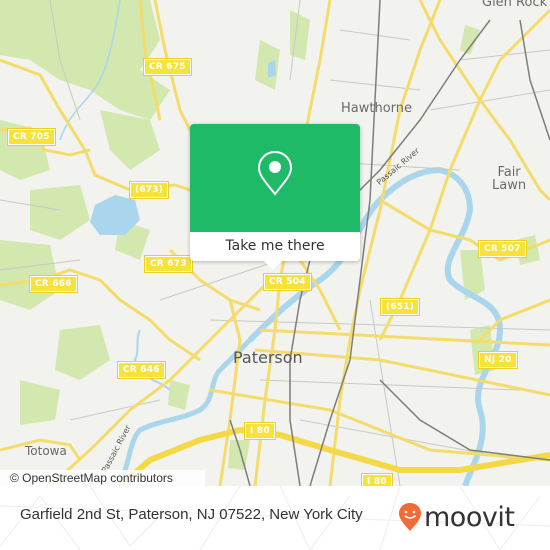 The image size is (550, 550). Describe the element at coordinates (515, 5) in the screenshot. I see `place-label-glen-rock: Glen Rock` at that location.